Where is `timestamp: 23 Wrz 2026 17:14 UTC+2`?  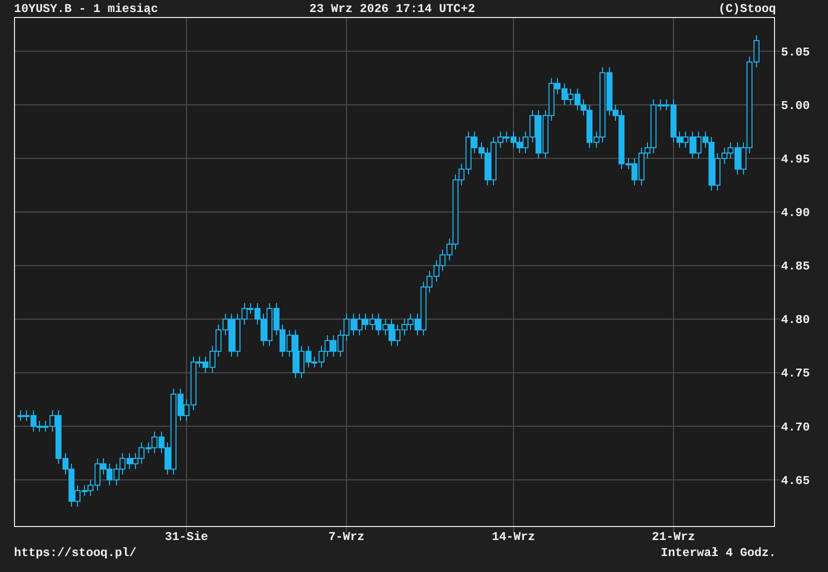 timestamp: 23 Wrz 2026 17:14 UTC+2 is located at coordinates (392, 9).